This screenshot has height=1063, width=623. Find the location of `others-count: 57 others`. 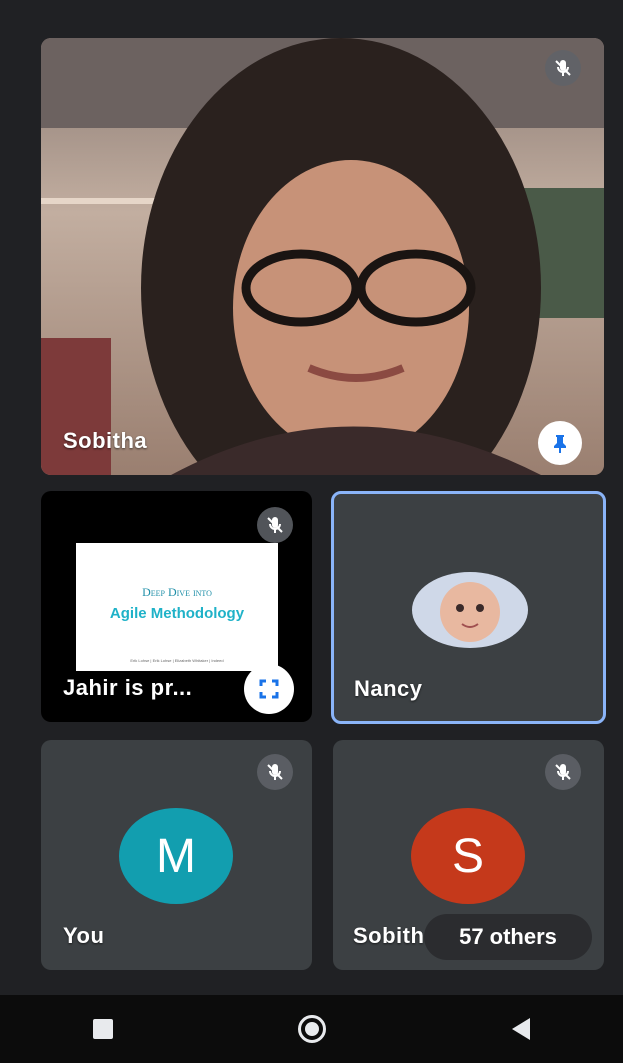

others-count: 57 others is located at coordinates (508, 936).